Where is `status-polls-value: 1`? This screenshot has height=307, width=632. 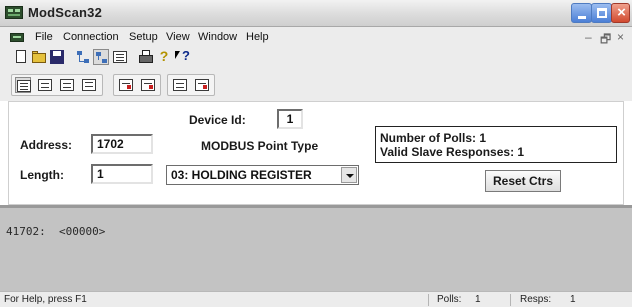
status-polls-value: 1 is located at coordinates (478, 299).